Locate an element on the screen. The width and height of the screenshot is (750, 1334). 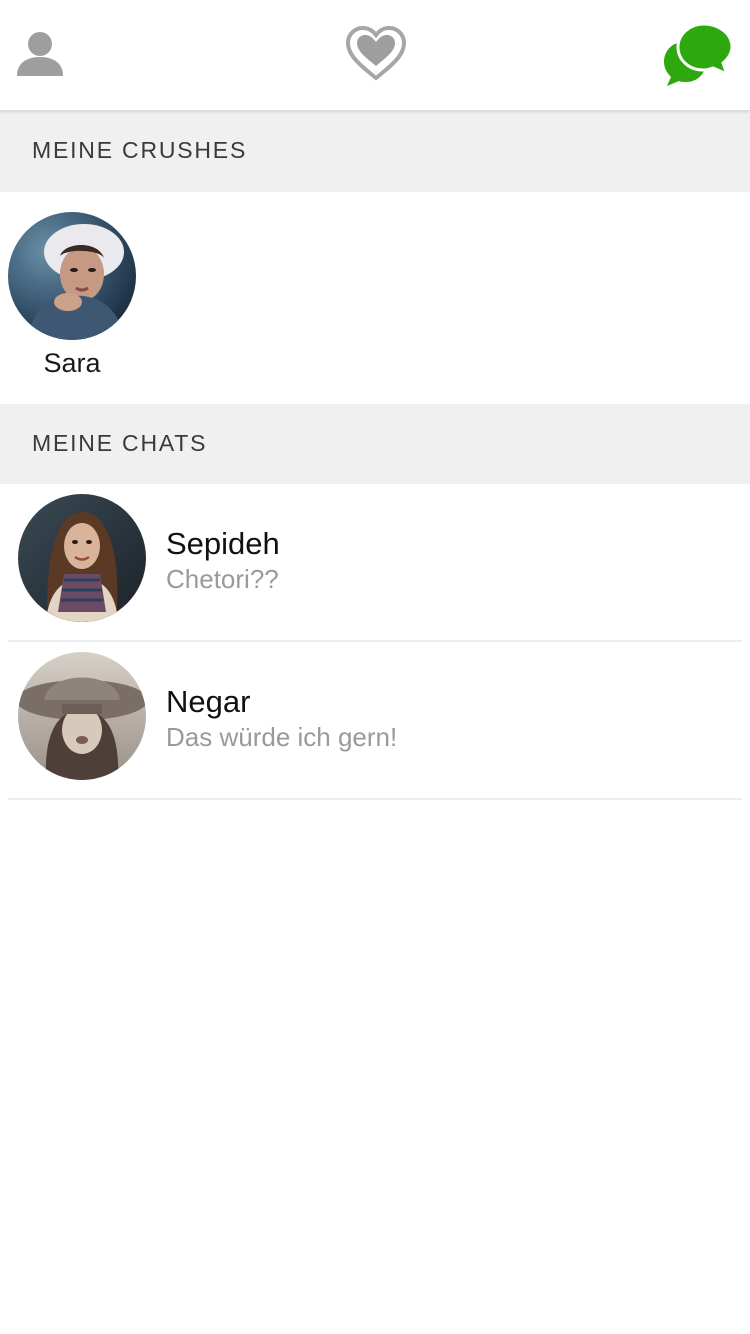
chat-row: Sepideh Chetori?? is located at coordinates (375, 563).